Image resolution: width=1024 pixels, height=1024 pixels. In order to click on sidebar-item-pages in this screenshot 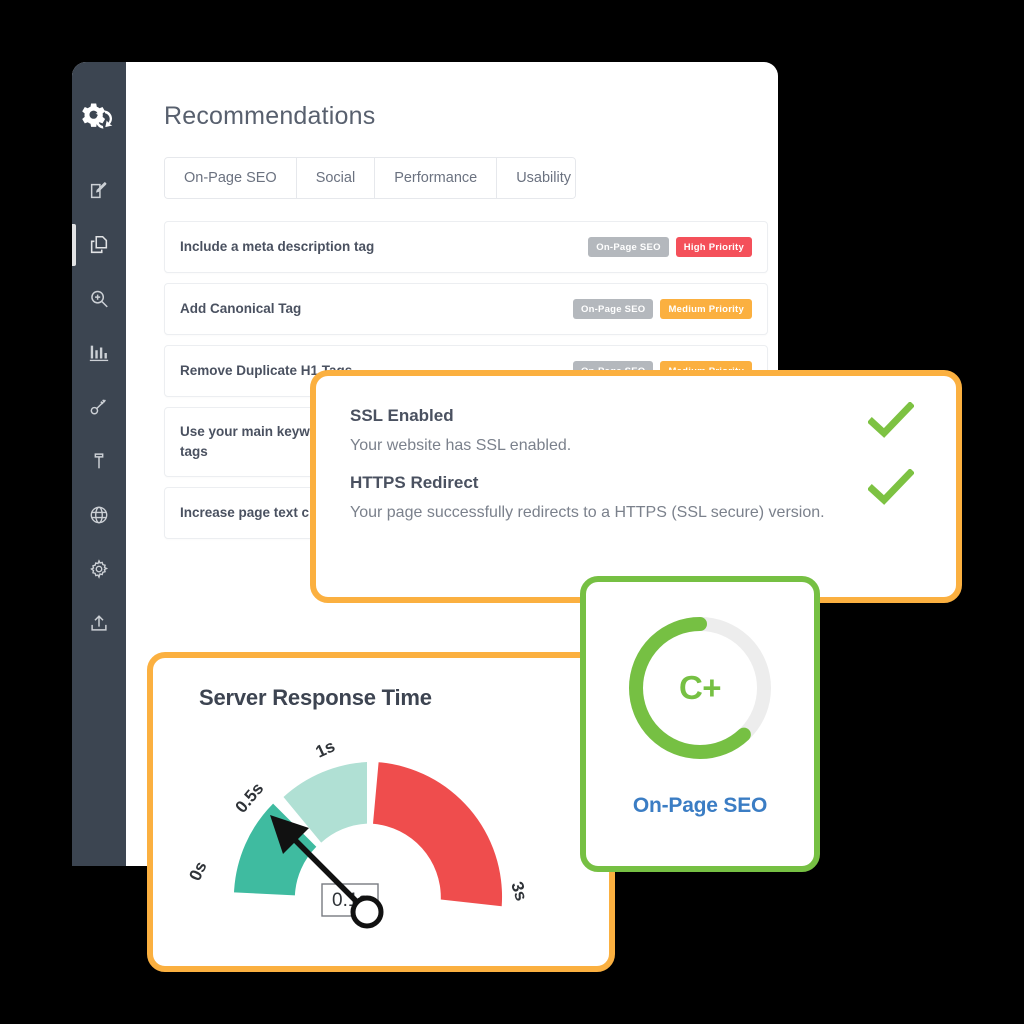, I will do `click(99, 245)`.